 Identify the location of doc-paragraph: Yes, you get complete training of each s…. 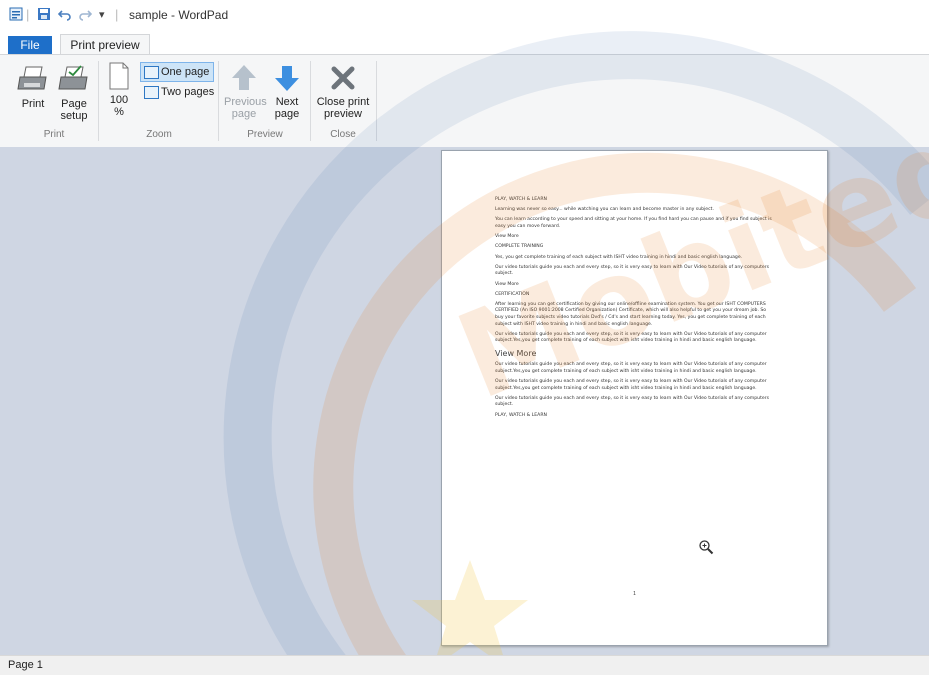
(619, 257).